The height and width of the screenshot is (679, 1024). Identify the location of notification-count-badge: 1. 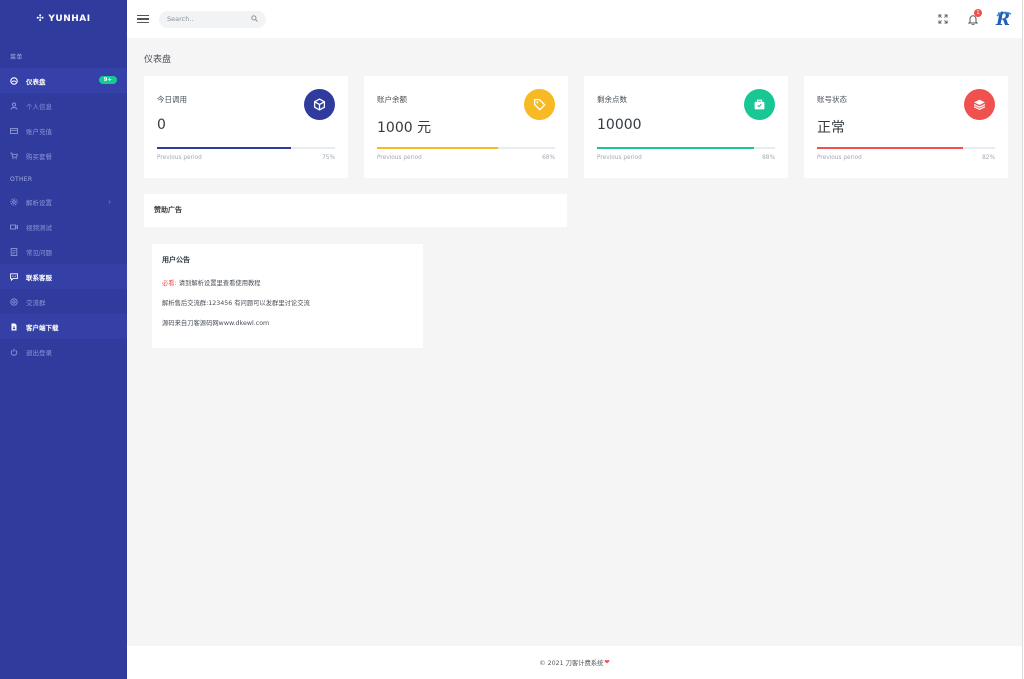
(978, 12).